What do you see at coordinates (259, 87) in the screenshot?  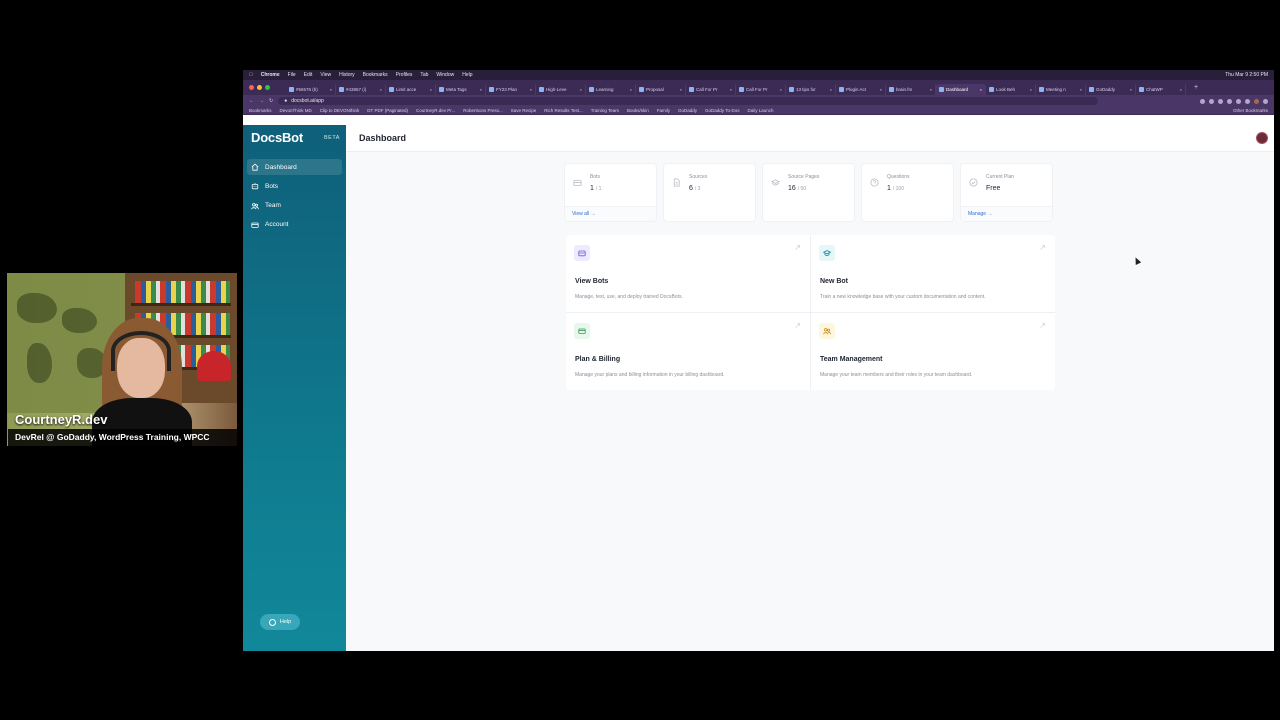 I see `minimize-window-icon` at bounding box center [259, 87].